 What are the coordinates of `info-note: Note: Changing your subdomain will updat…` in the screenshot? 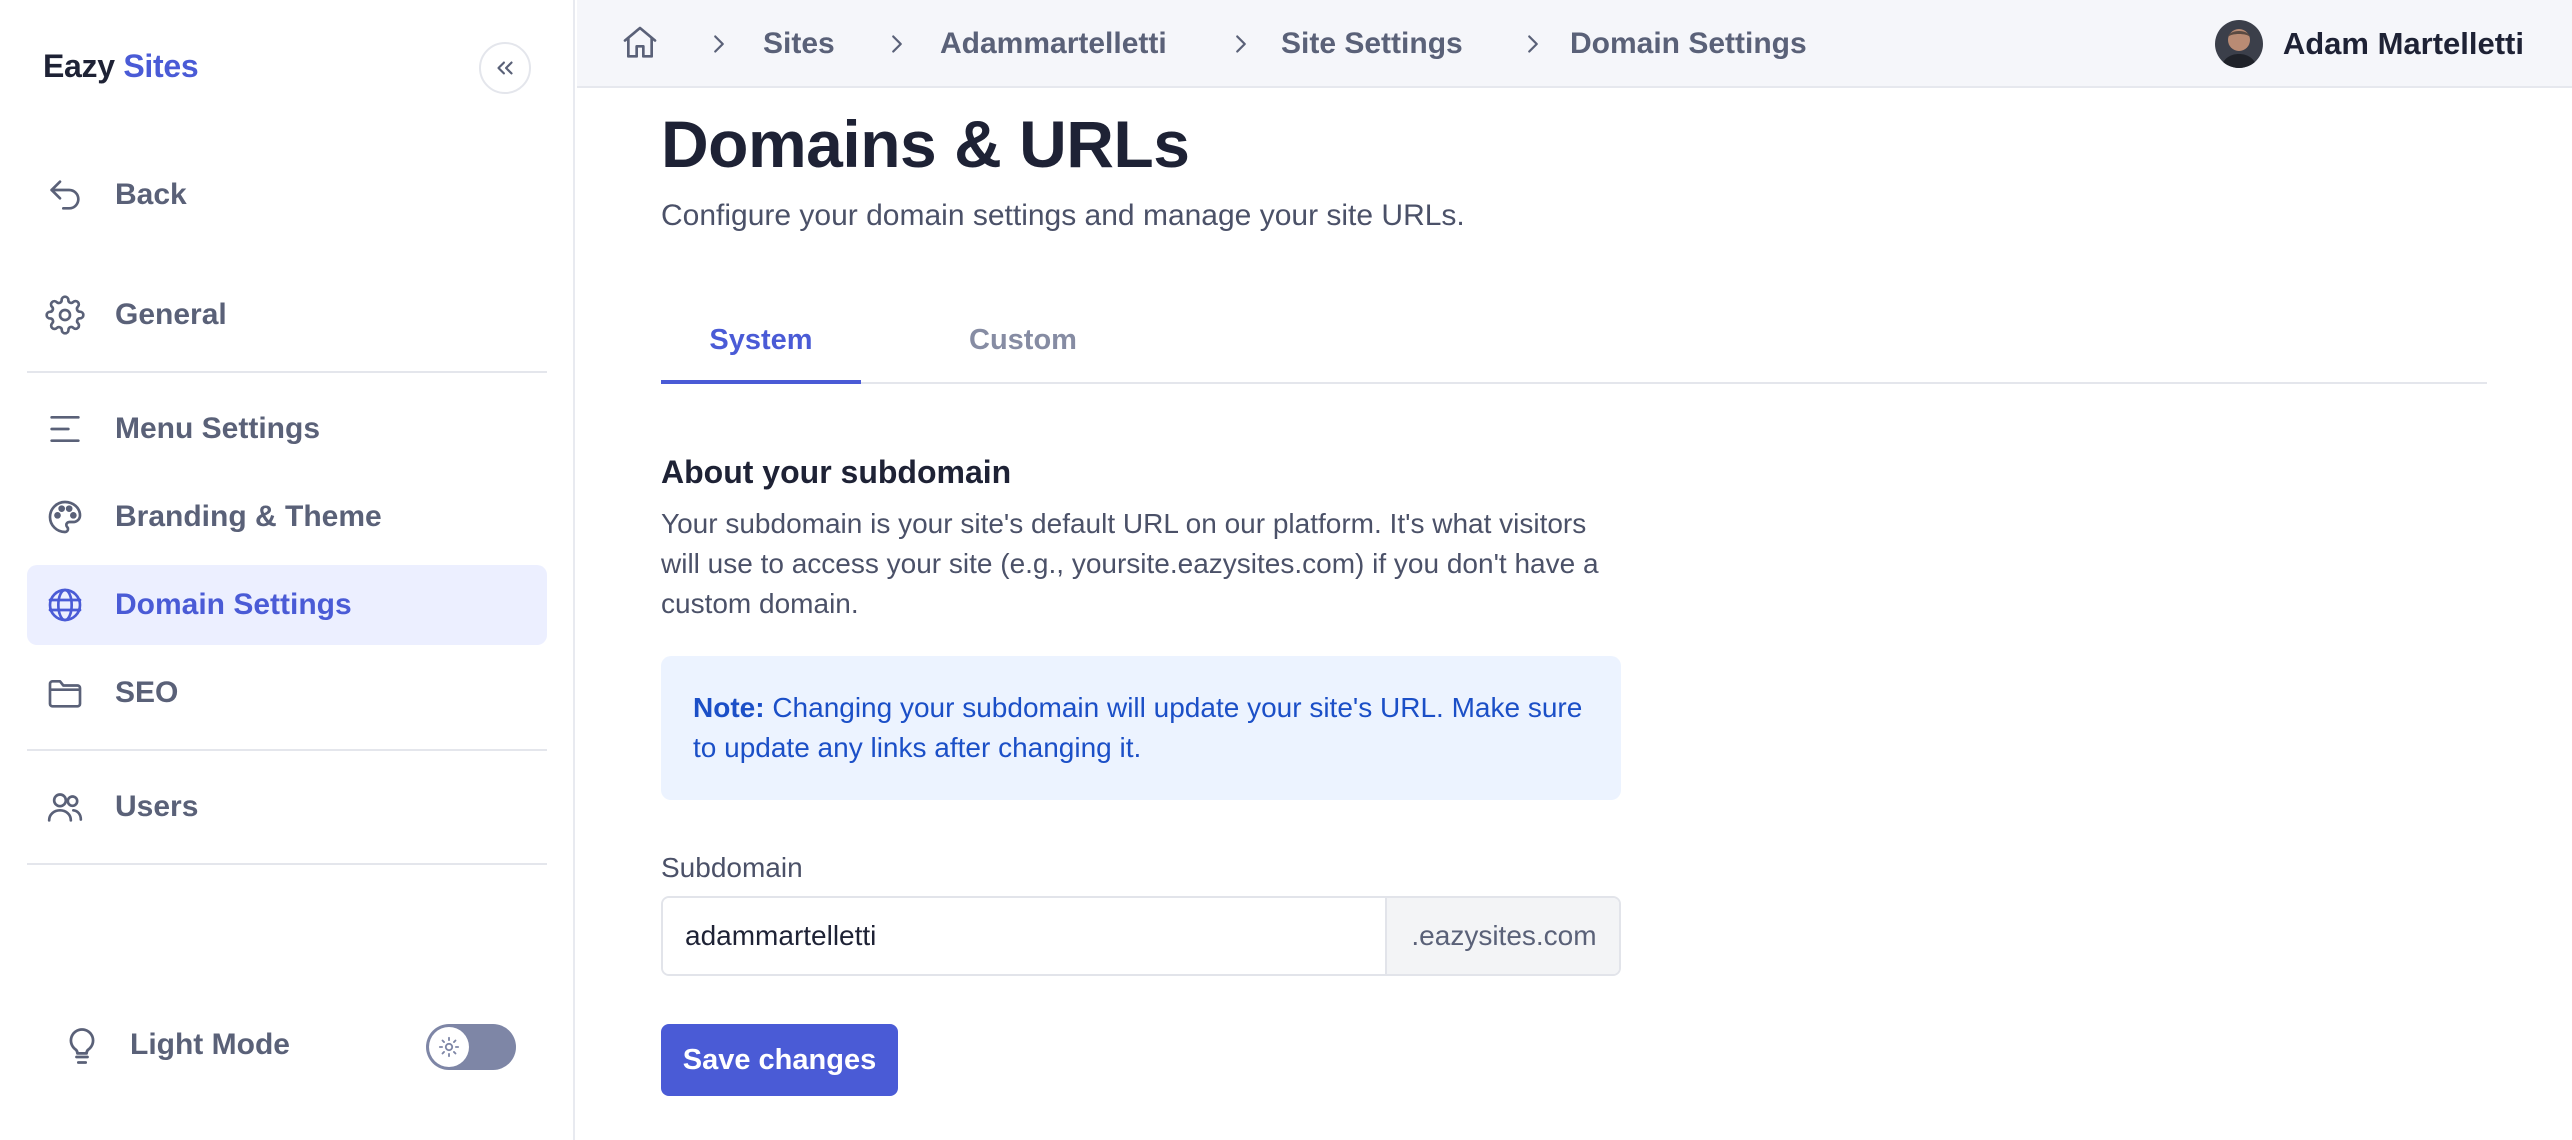 It's located at (1141, 728).